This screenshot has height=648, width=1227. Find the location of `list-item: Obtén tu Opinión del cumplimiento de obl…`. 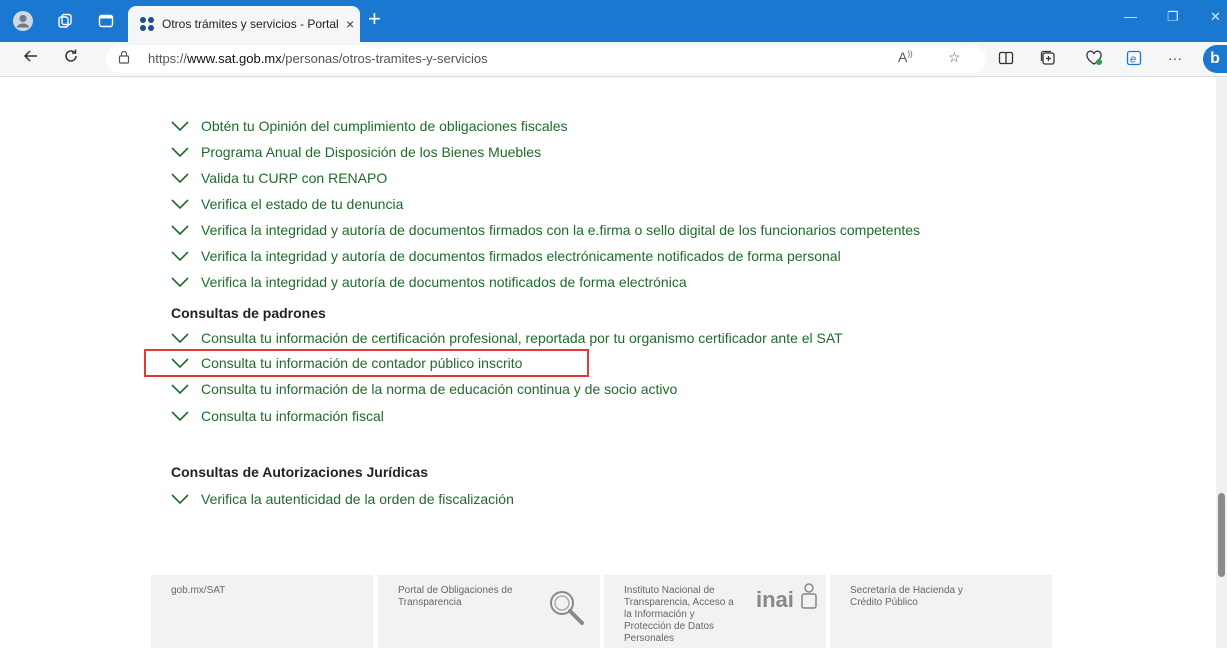

list-item: Obtén tu Opinión del cumplimiento de obl… is located at coordinates (369, 126).